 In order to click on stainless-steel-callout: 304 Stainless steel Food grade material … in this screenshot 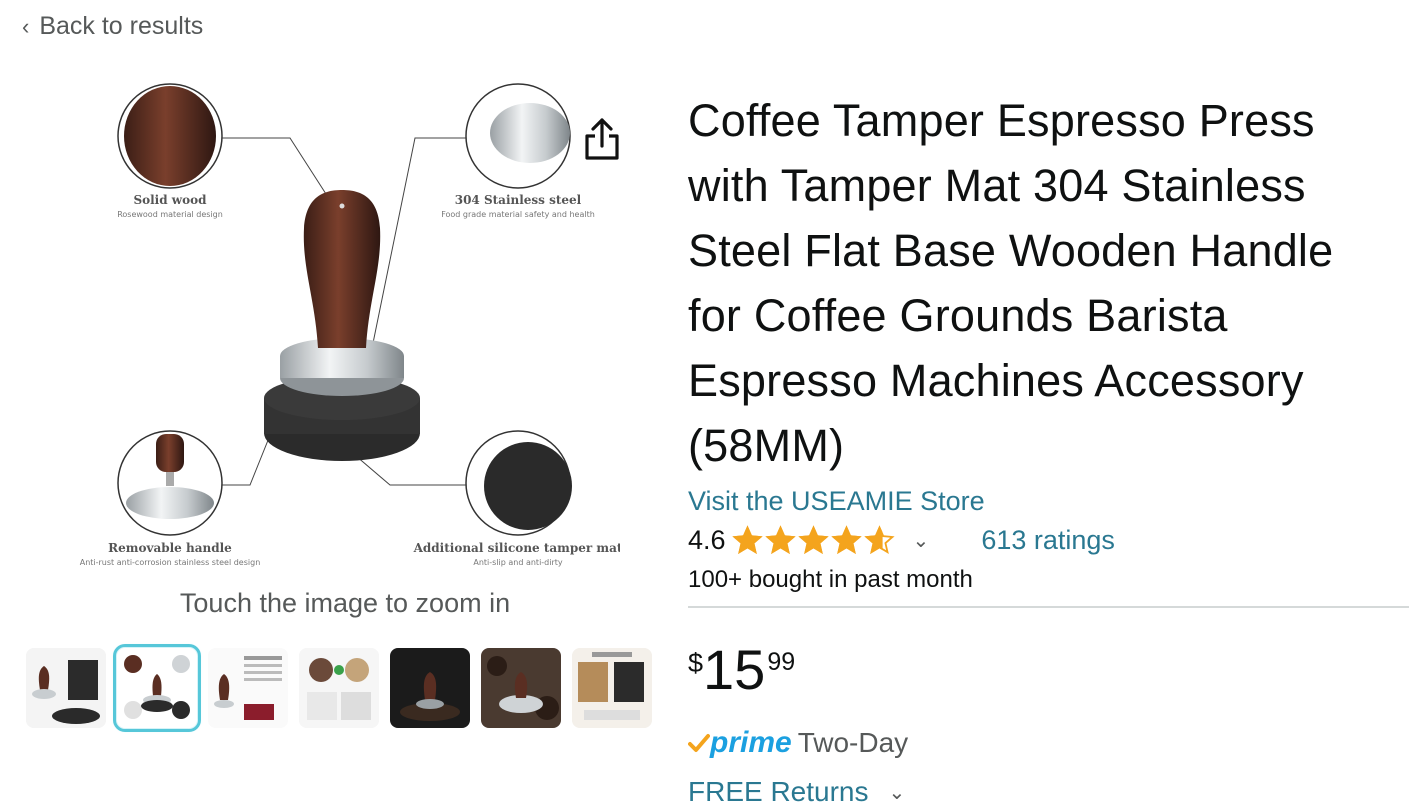, I will do `click(518, 151)`.